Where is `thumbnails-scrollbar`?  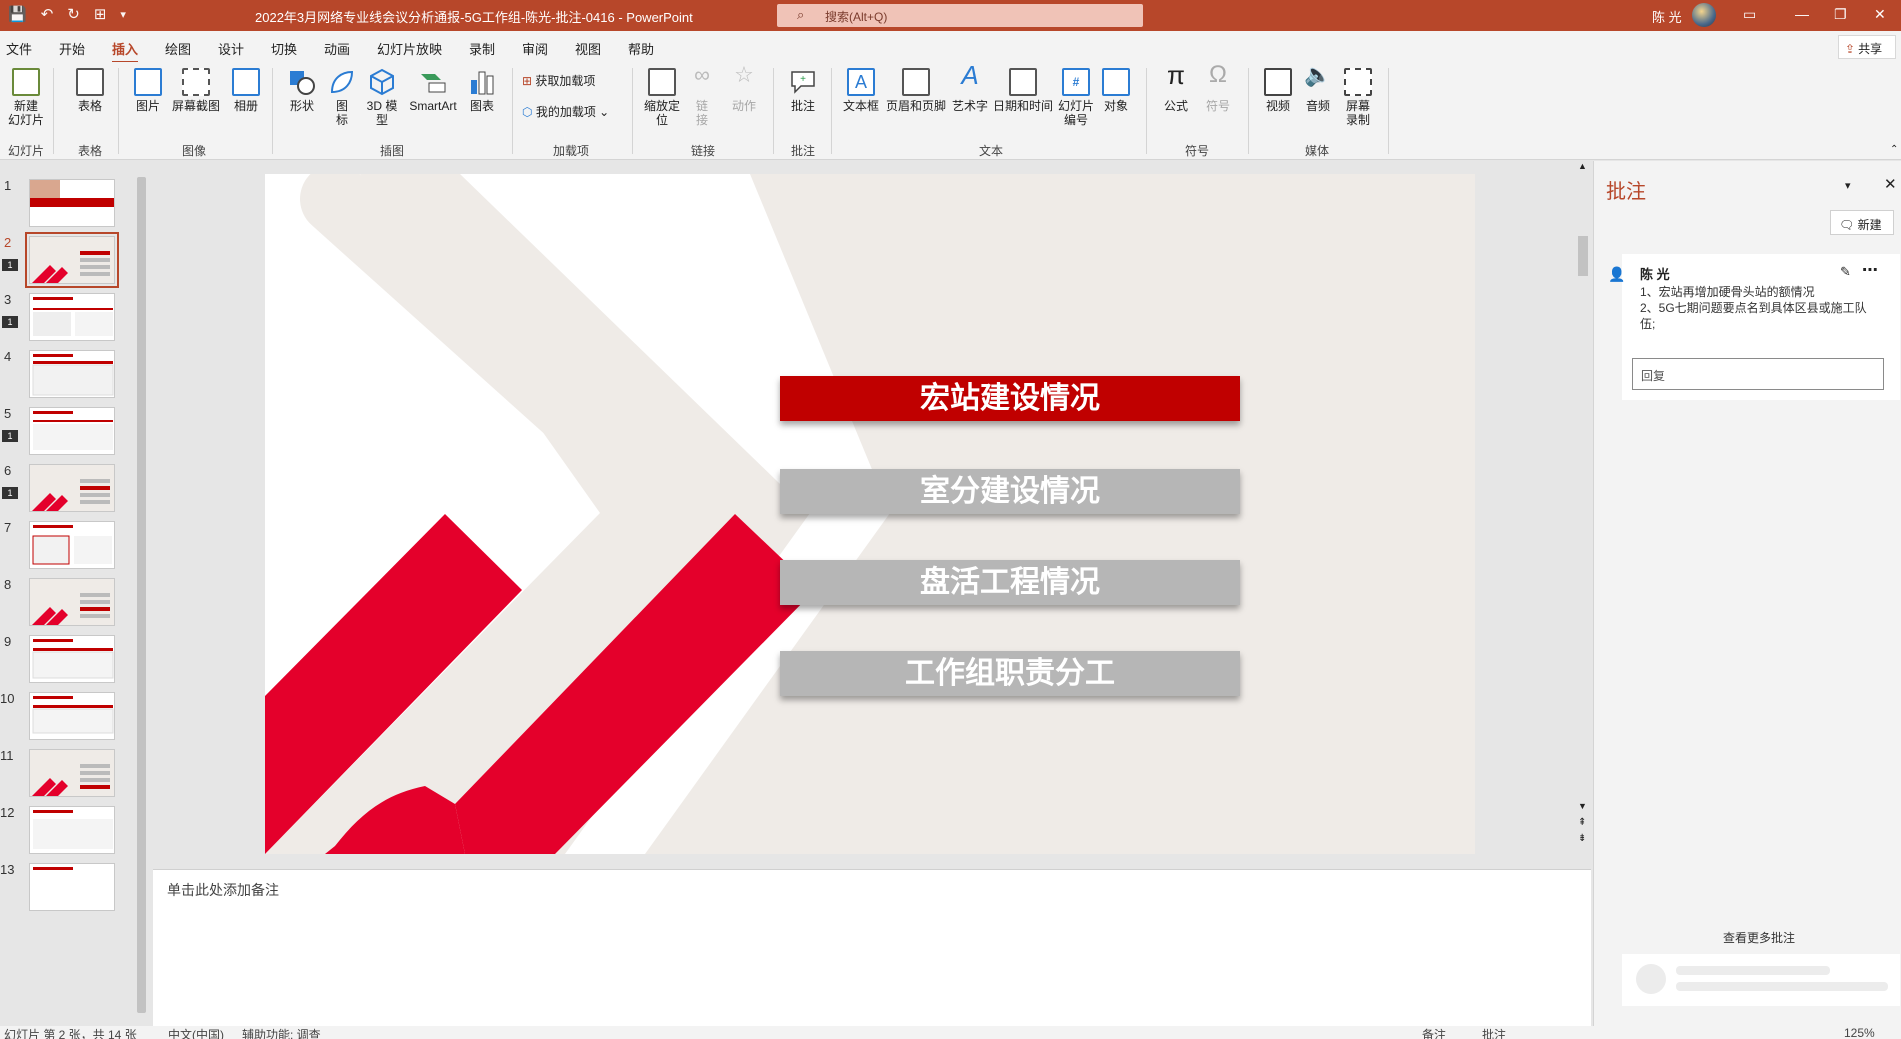 thumbnails-scrollbar is located at coordinates (141, 593).